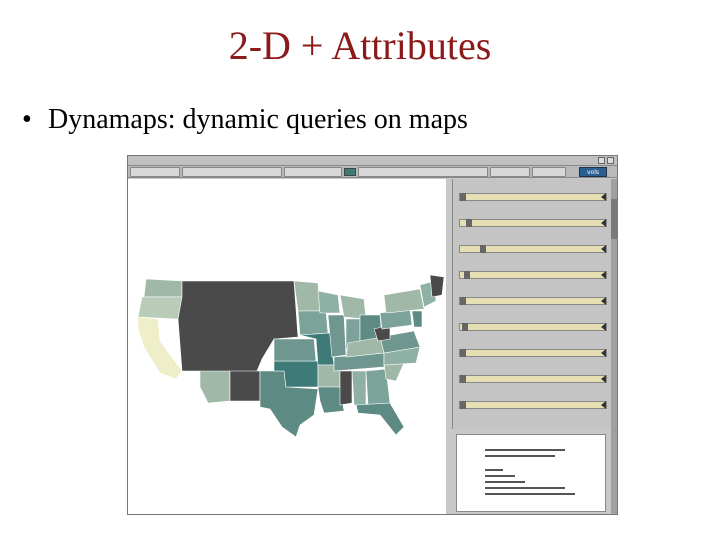 The image size is (720, 540). What do you see at coordinates (610, 160) in the screenshot?
I see `close-icon` at bounding box center [610, 160].